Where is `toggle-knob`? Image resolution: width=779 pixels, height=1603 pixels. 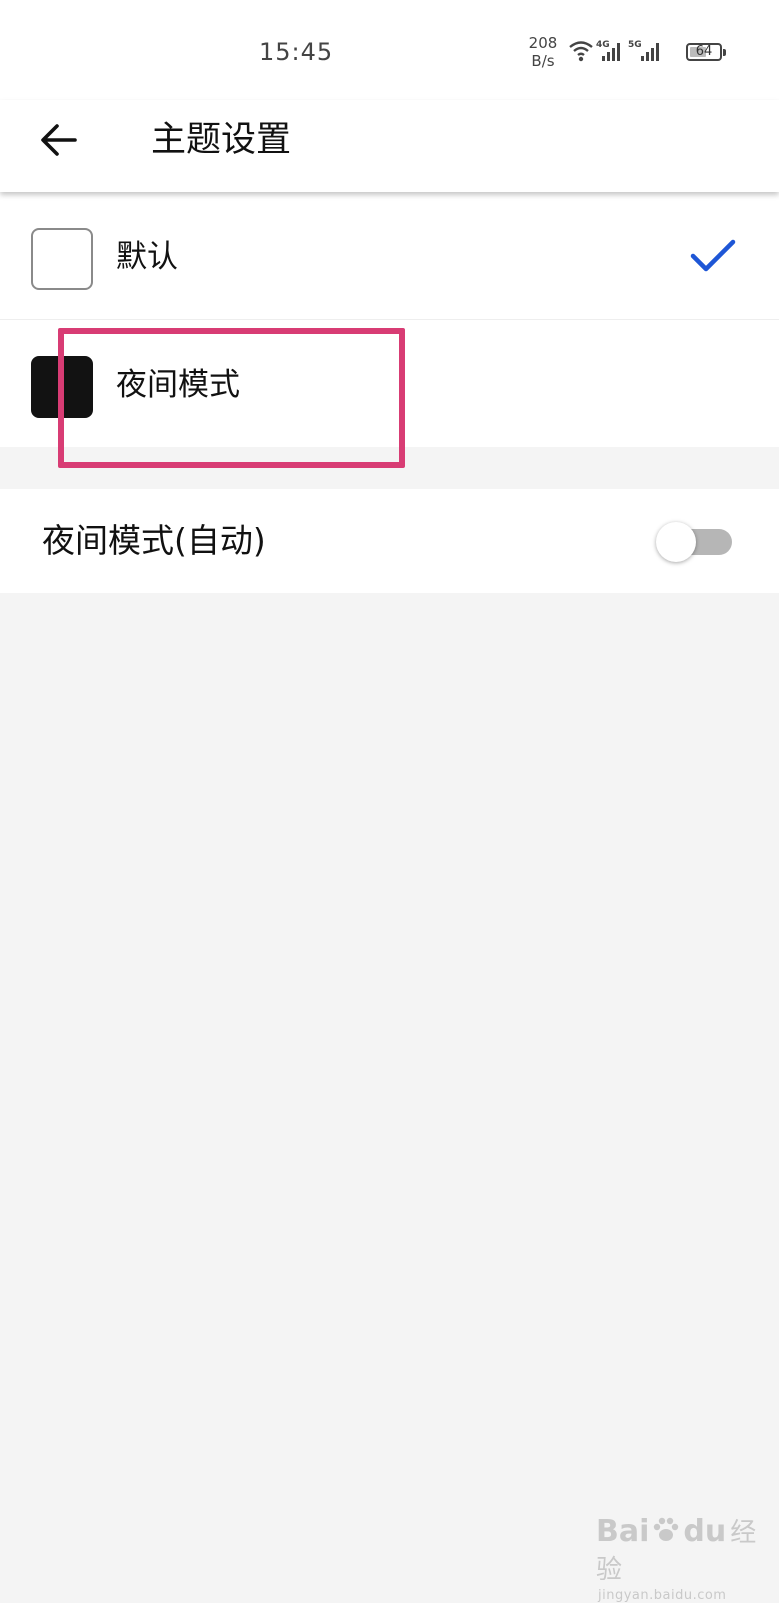
toggle-knob is located at coordinates (676, 542).